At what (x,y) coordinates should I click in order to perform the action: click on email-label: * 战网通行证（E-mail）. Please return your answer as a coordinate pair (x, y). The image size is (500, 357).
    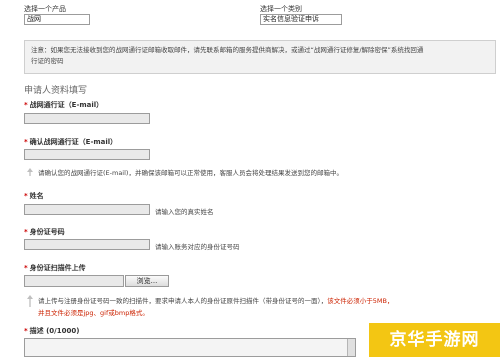
    Looking at the image, I should click on (63, 105).